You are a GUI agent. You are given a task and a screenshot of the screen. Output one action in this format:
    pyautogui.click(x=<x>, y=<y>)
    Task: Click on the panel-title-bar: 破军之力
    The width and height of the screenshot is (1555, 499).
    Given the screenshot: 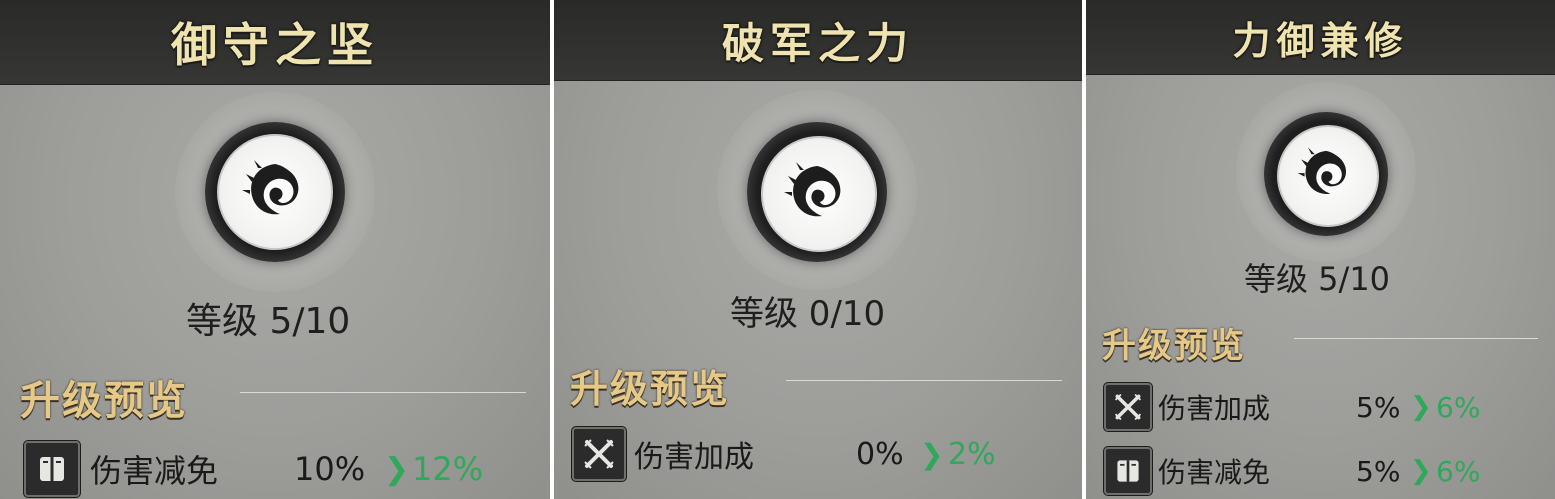 What is the action you would take?
    pyautogui.click(x=818, y=40)
    